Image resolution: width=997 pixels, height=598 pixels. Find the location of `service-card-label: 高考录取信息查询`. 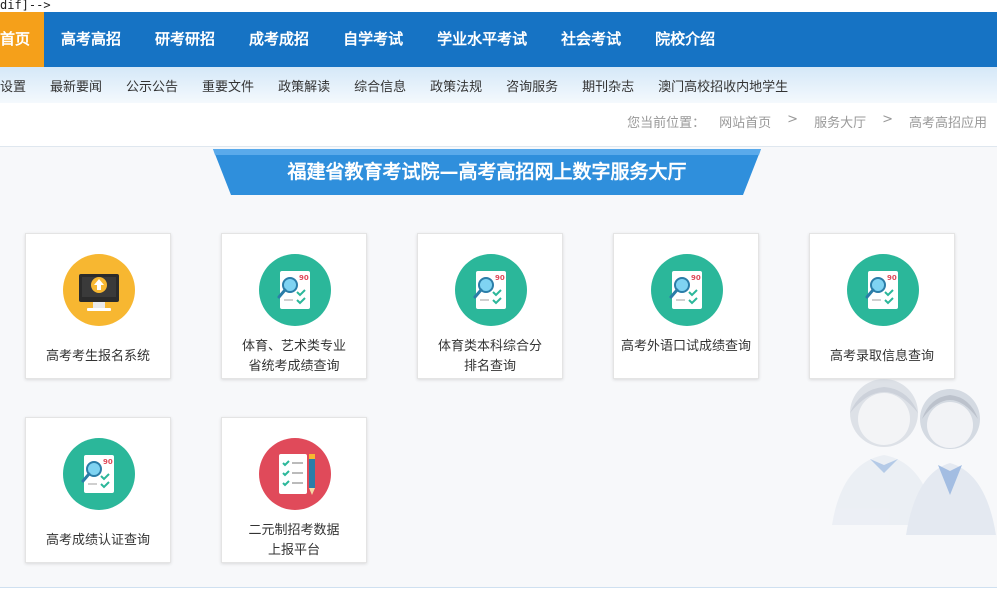

service-card-label: 高考录取信息查询 is located at coordinates (881, 356).